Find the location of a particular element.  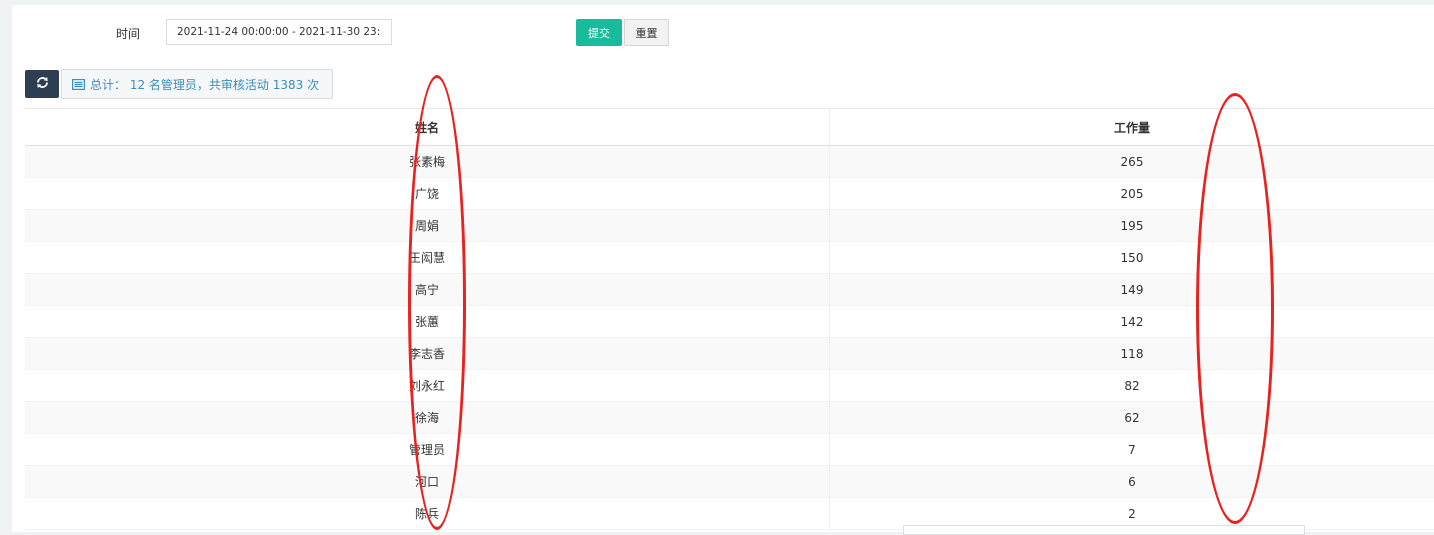

name-cell: 徐海 is located at coordinates (427, 417).